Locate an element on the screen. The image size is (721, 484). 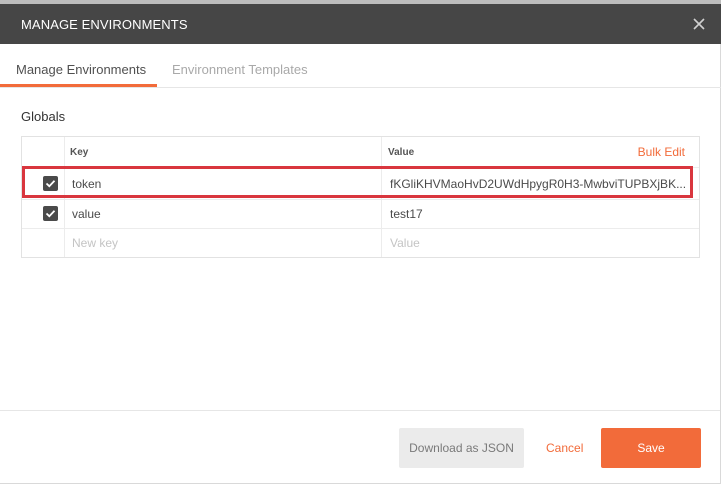
row-checkbox-token is located at coordinates (50, 183).